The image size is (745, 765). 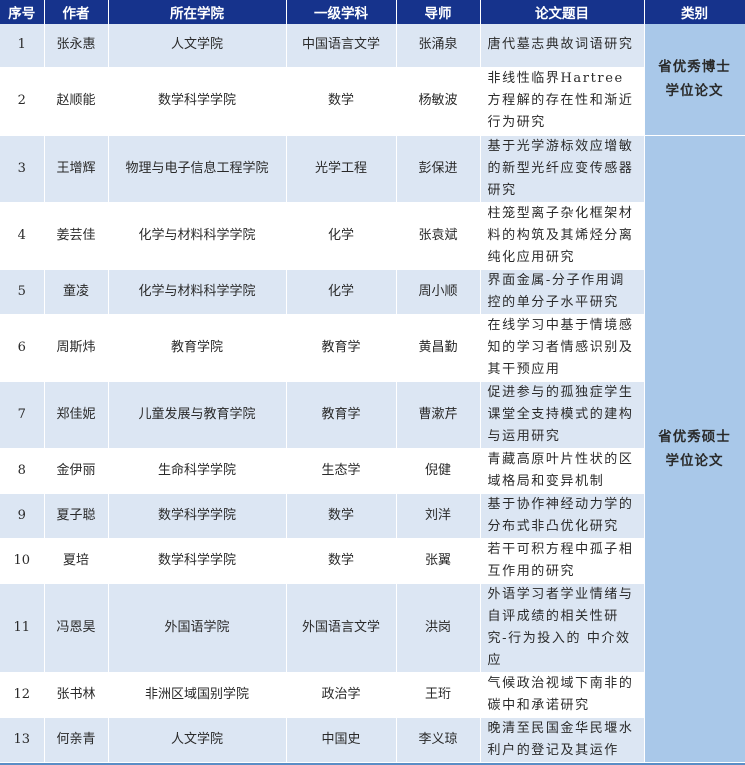 What do you see at coordinates (197, 348) in the screenshot?
I see `cell-college: 教育学院` at bounding box center [197, 348].